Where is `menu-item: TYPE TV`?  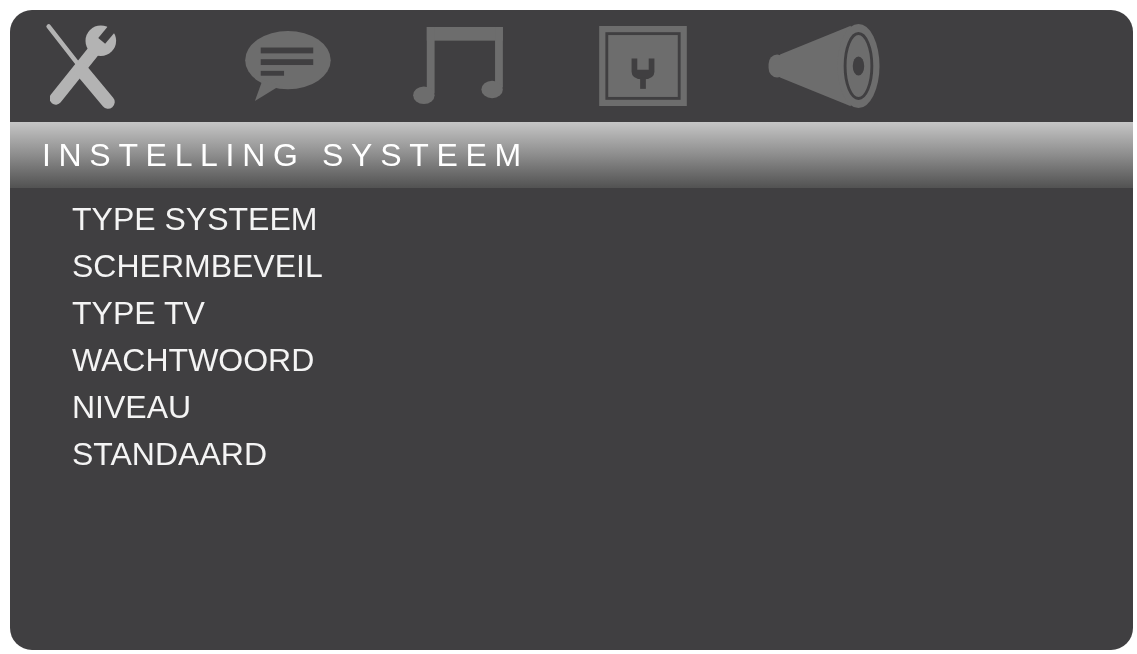
menu-item: TYPE TV is located at coordinates (138, 313).